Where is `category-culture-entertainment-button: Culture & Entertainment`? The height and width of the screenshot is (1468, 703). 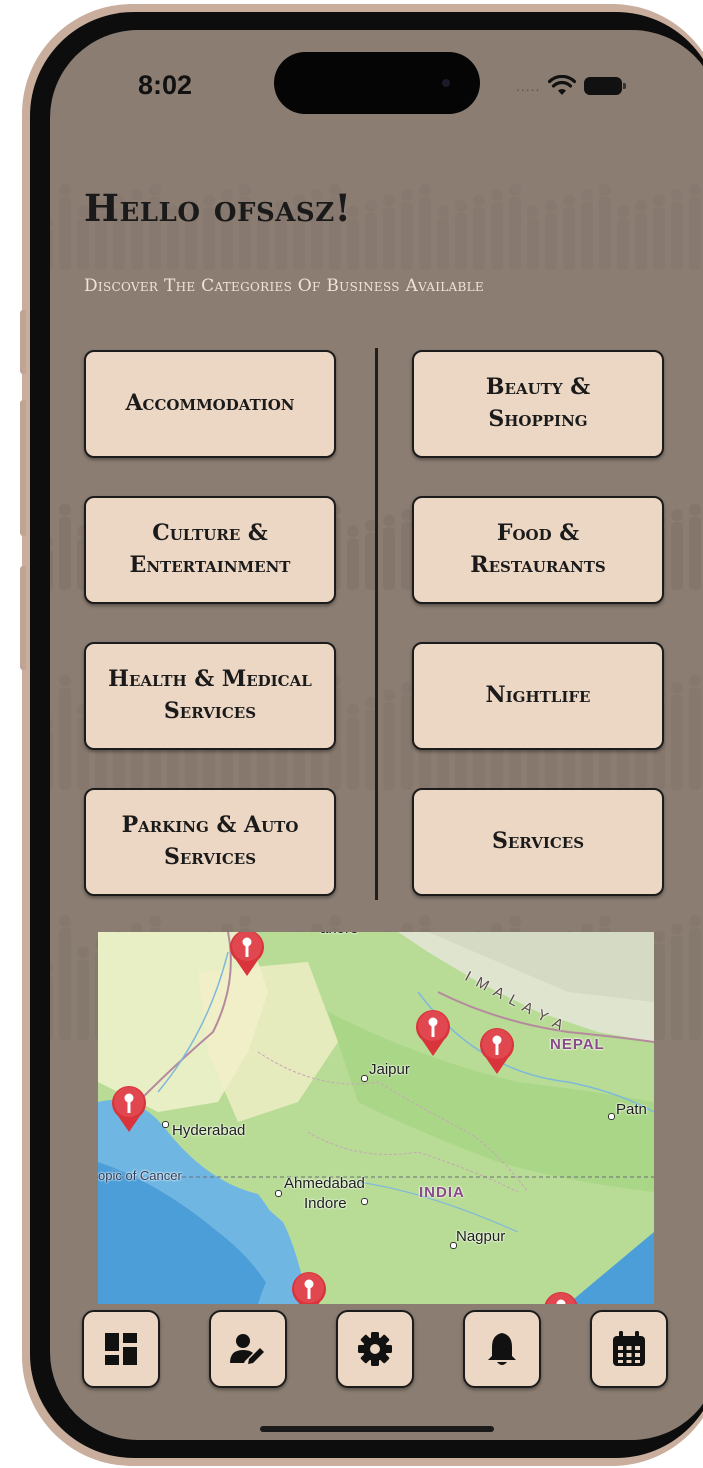 category-culture-entertainment-button: Culture & Entertainment is located at coordinates (210, 550).